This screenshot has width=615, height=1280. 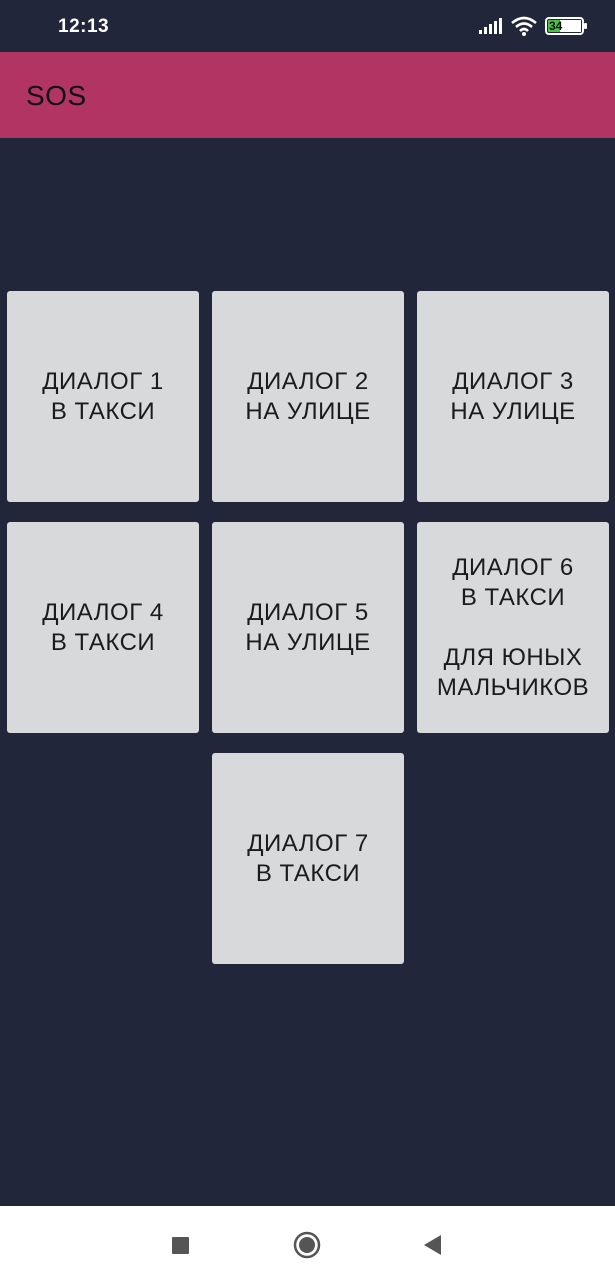 What do you see at coordinates (56, 95) in the screenshot?
I see `app-title: SOS` at bounding box center [56, 95].